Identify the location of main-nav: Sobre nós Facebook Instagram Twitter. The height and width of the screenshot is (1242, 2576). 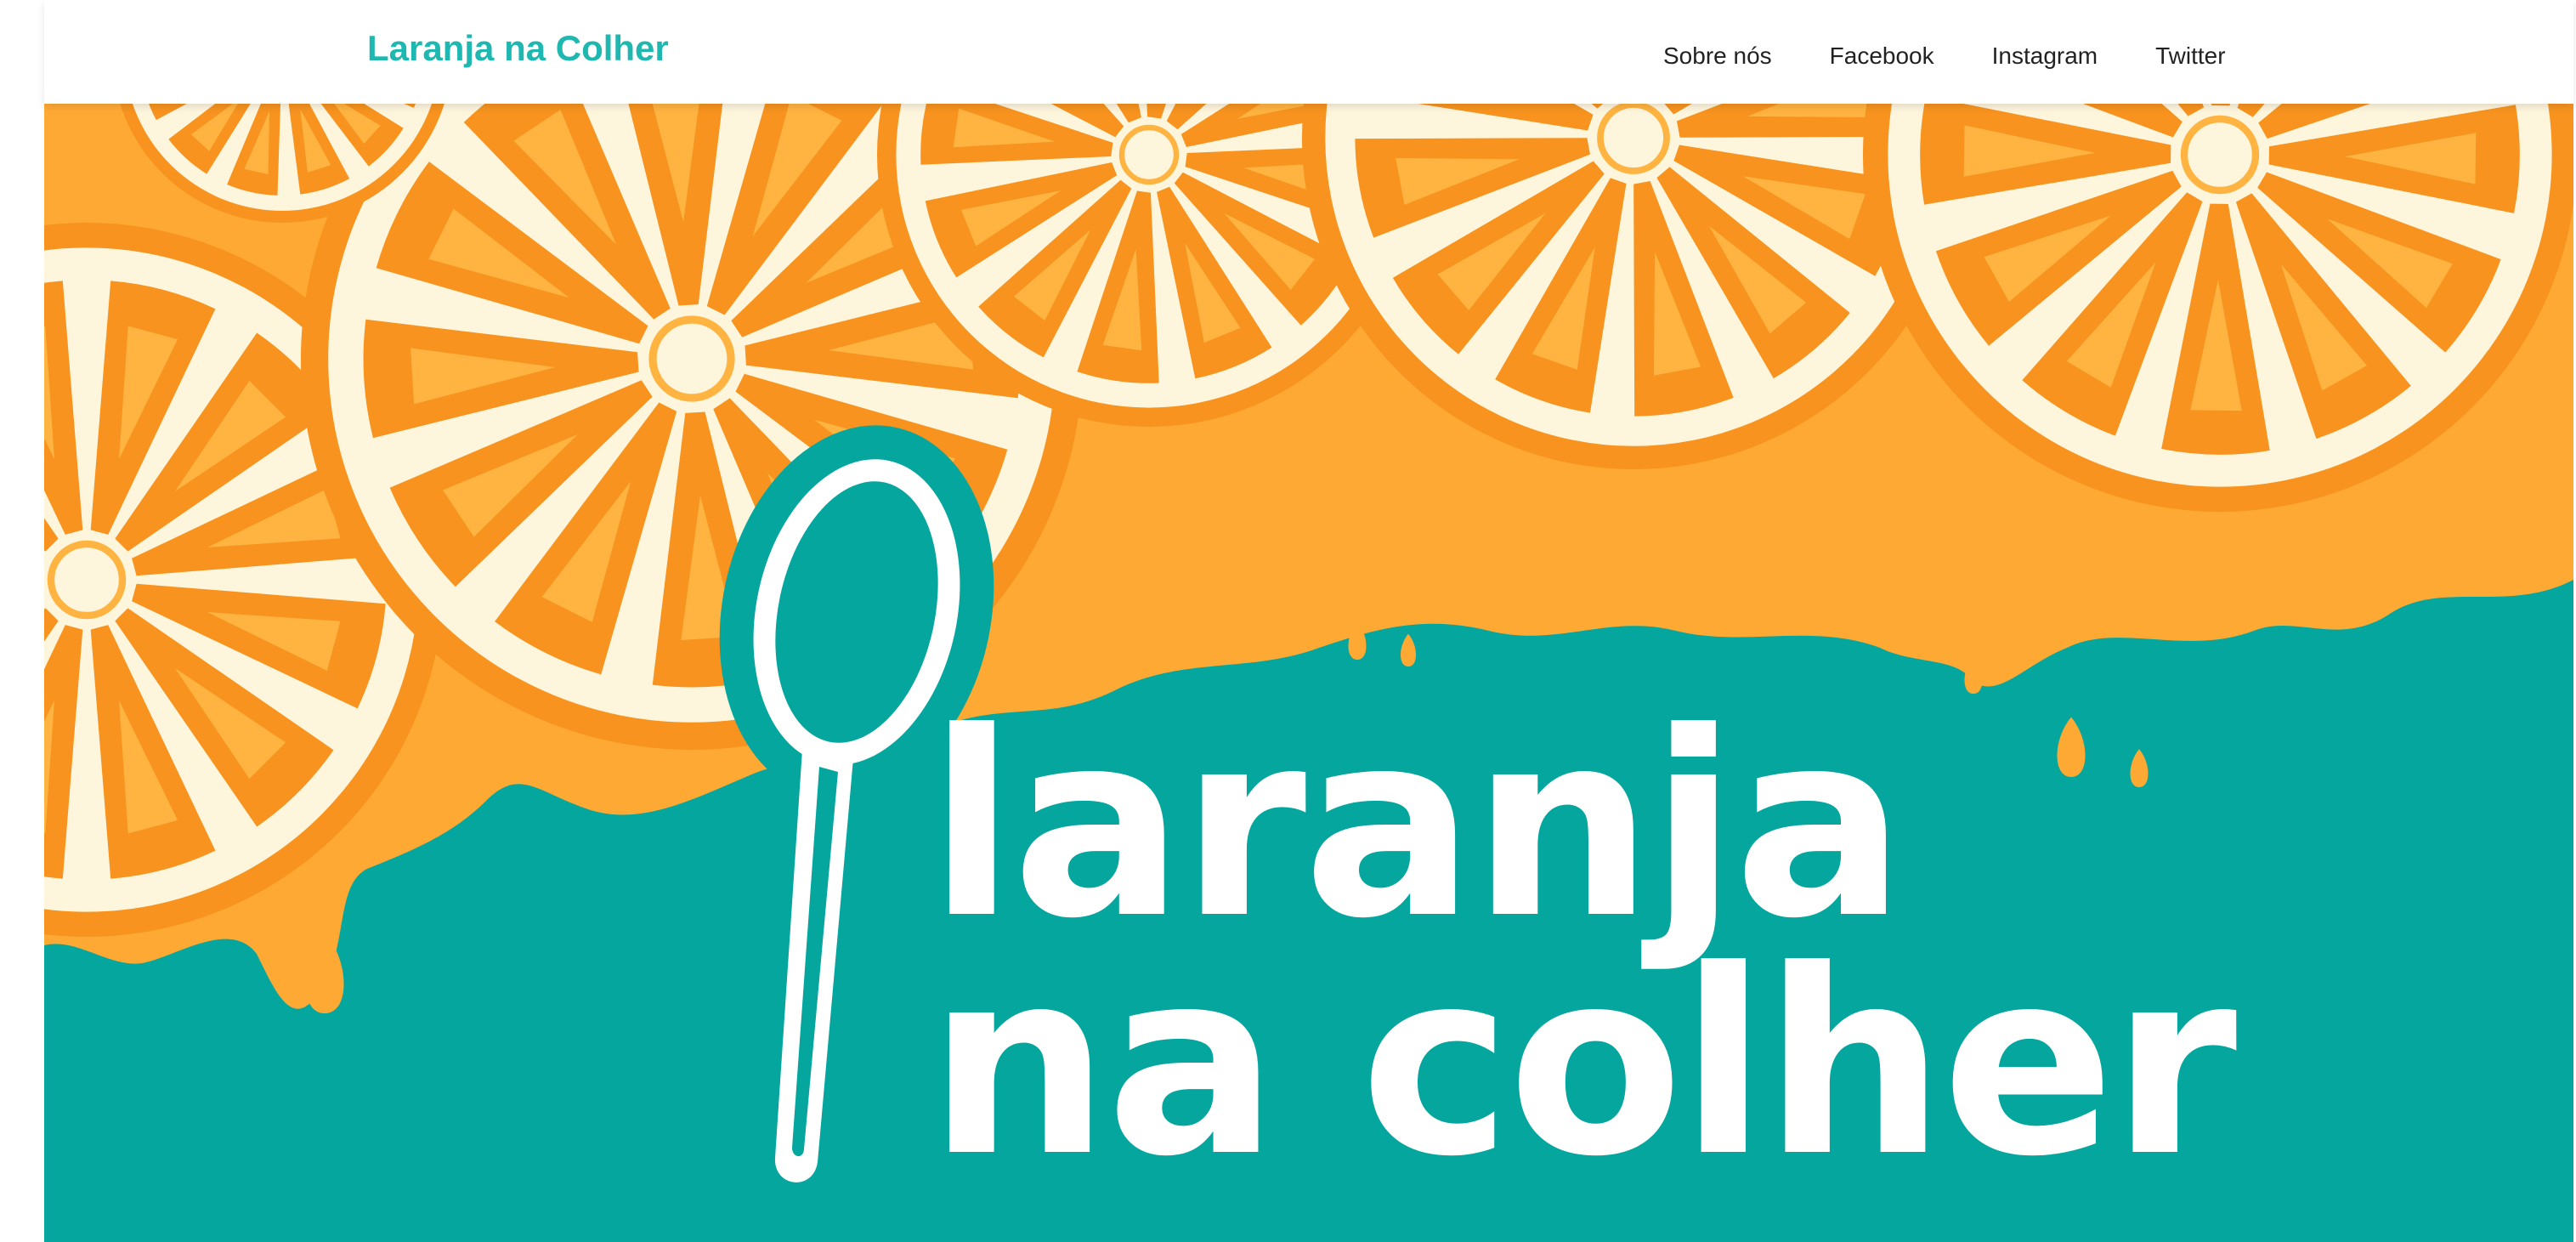
(1973, 56).